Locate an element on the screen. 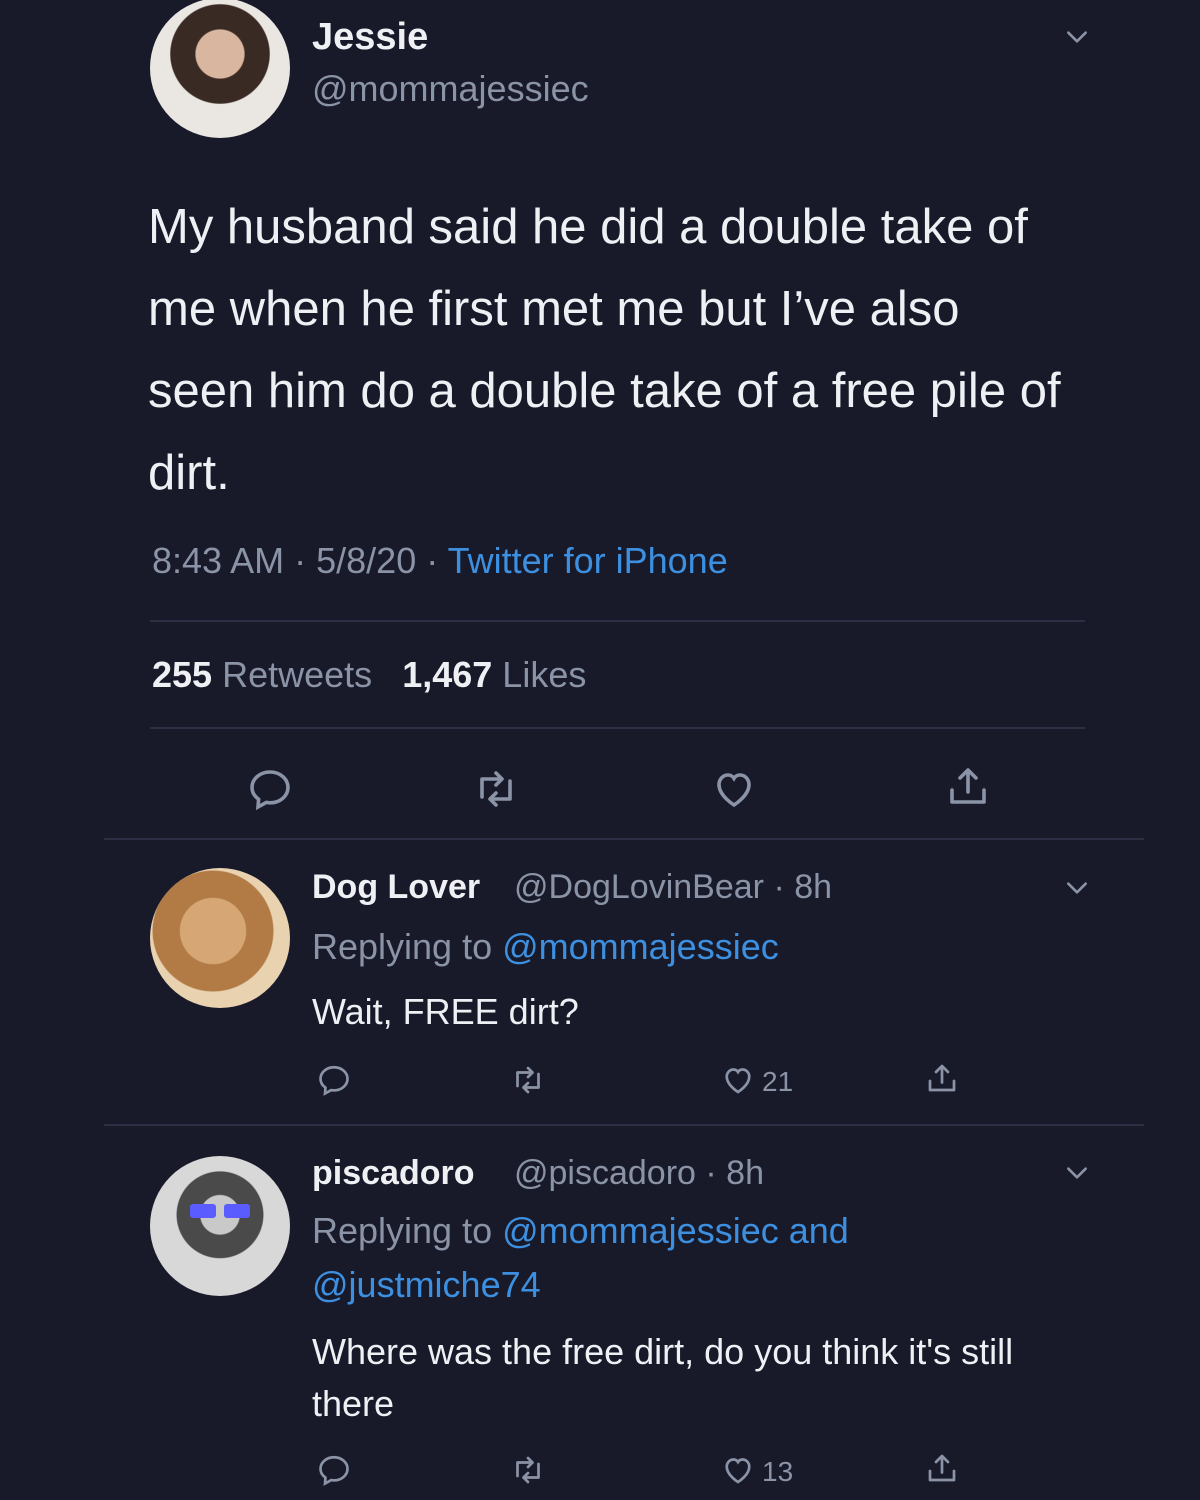 This screenshot has width=1200, height=1500. handle: @DogLovinBear is located at coordinates (639, 887).